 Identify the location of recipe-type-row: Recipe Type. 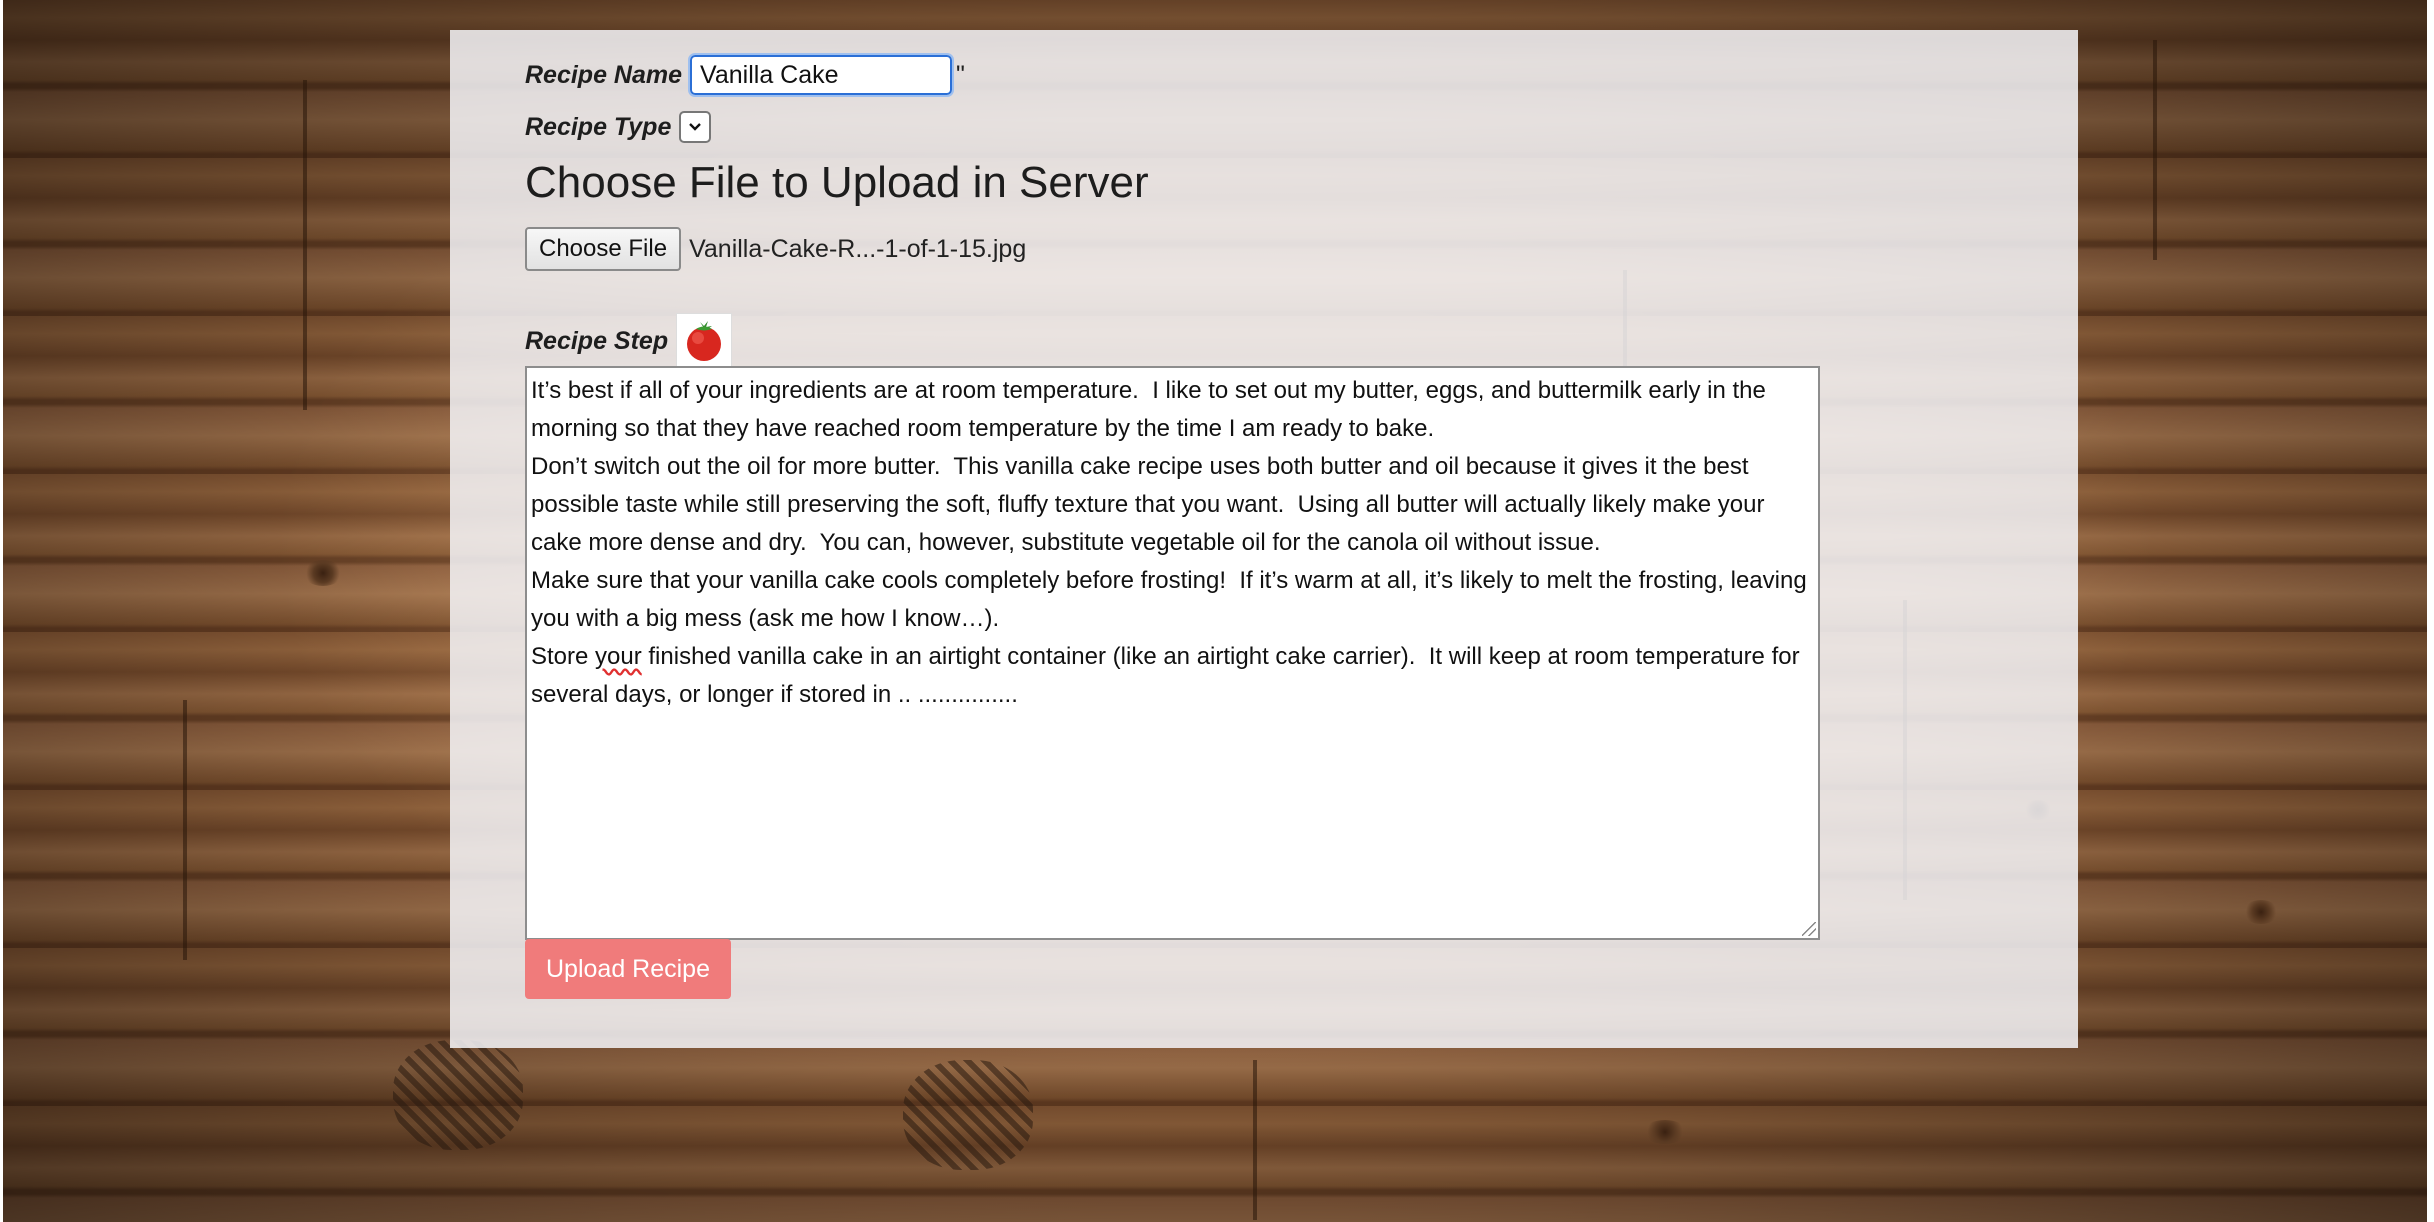
(618, 127).